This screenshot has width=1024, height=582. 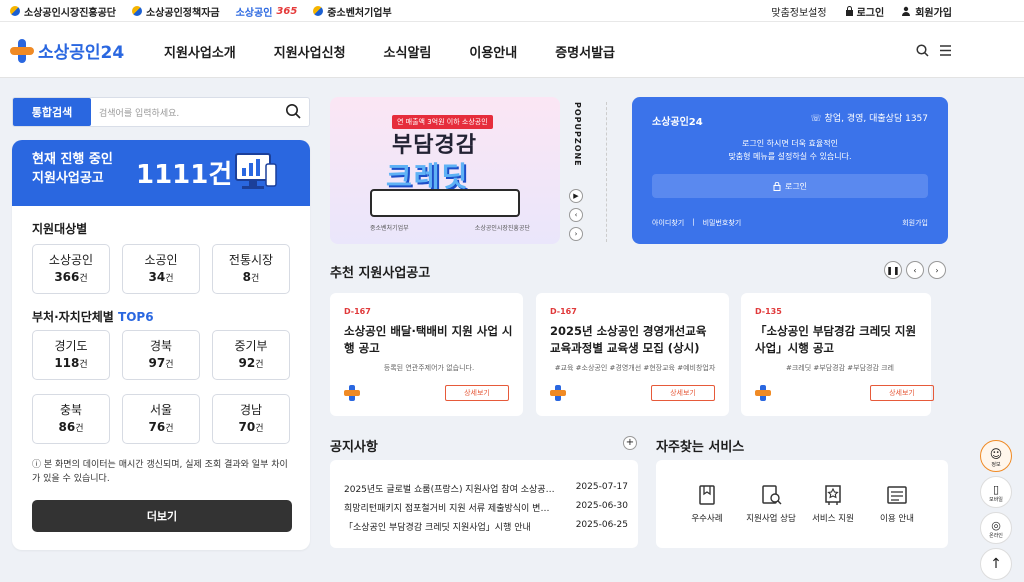 What do you see at coordinates (93, 317) in the screenshot?
I see `region-section-title: 부처·자치단체별 TOP6` at bounding box center [93, 317].